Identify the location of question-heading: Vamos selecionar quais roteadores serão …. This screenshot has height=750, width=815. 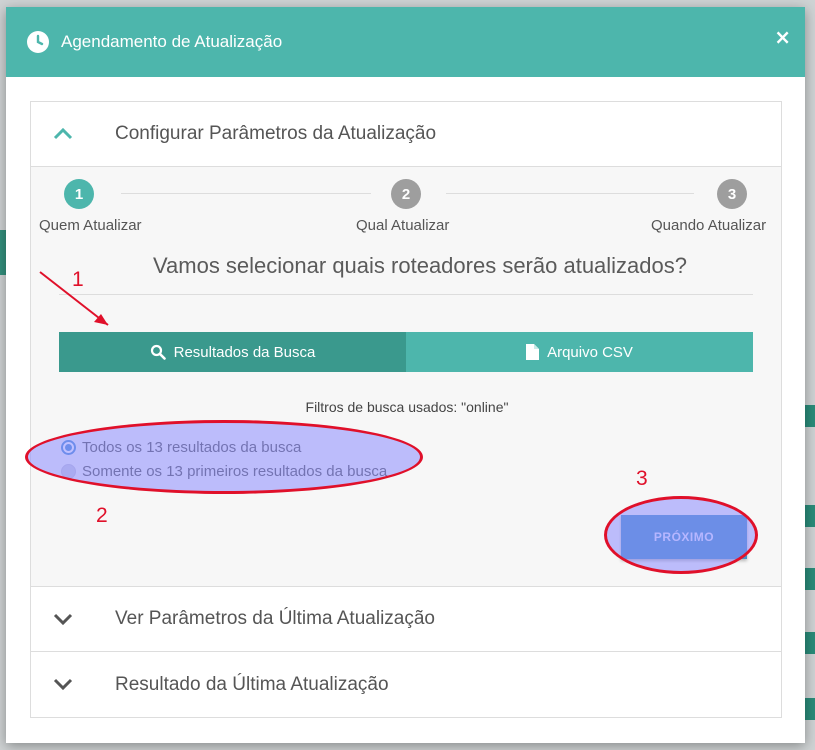
(406, 273).